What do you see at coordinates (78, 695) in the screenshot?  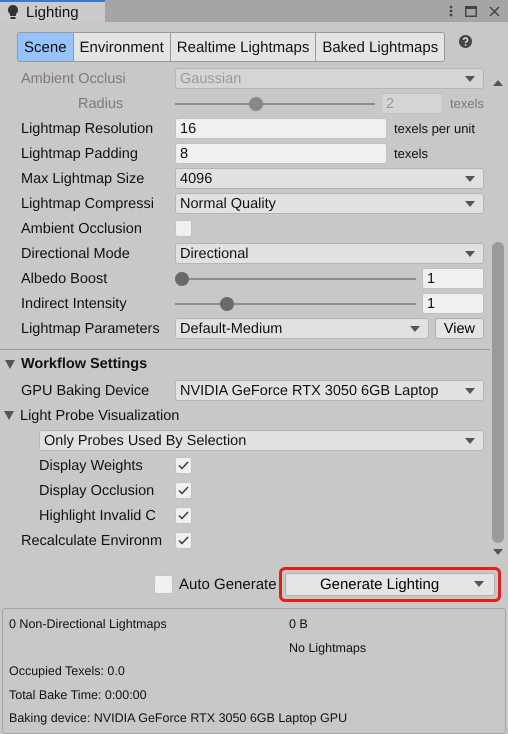 I see `stats-text: Total Bake Time: 0:00:00` at bounding box center [78, 695].